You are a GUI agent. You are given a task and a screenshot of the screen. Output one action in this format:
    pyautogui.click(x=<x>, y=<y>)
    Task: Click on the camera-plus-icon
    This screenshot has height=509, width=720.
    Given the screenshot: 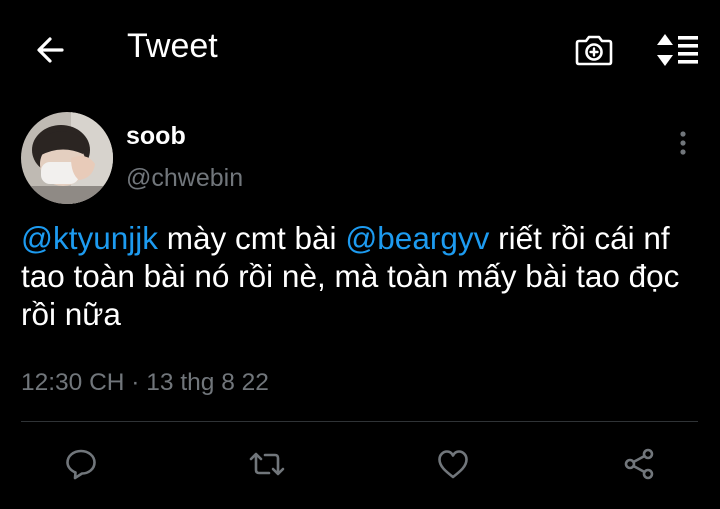 What is the action you would take?
    pyautogui.click(x=594, y=50)
    